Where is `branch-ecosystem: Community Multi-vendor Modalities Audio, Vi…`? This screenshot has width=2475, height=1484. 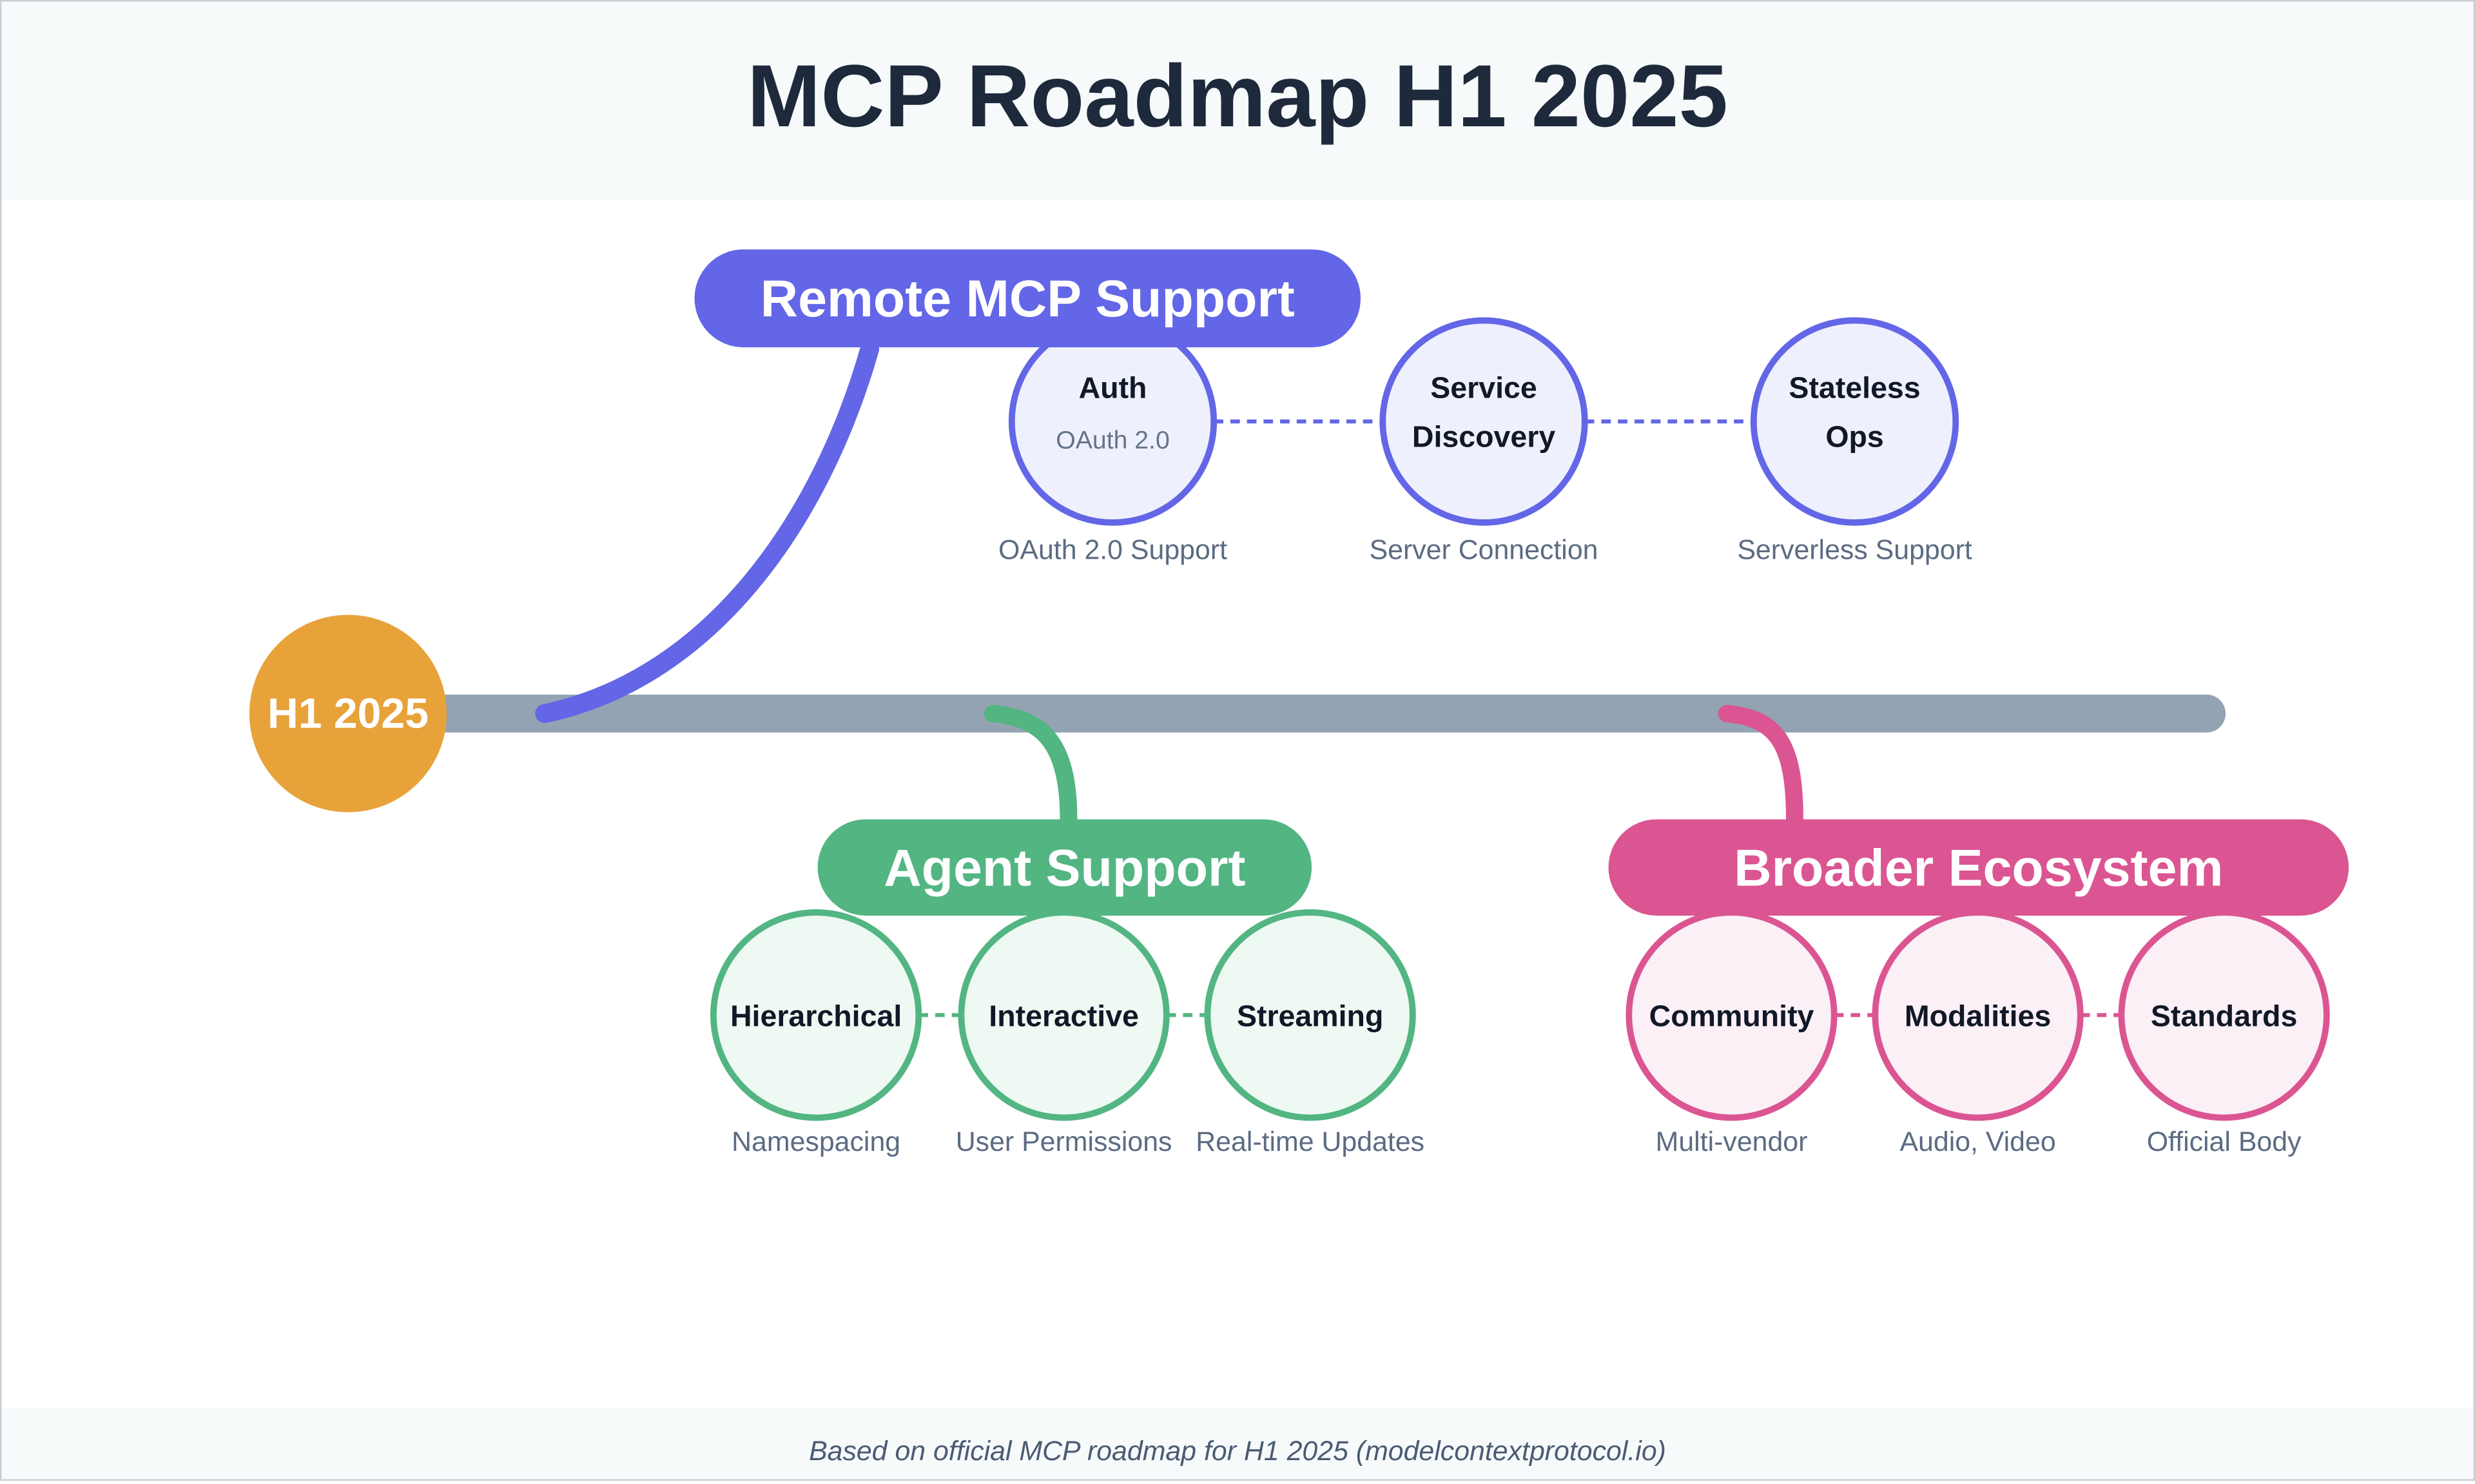
branch-ecosystem: Community Multi-vendor Modalities Audio, Vi… is located at coordinates (1978, 988).